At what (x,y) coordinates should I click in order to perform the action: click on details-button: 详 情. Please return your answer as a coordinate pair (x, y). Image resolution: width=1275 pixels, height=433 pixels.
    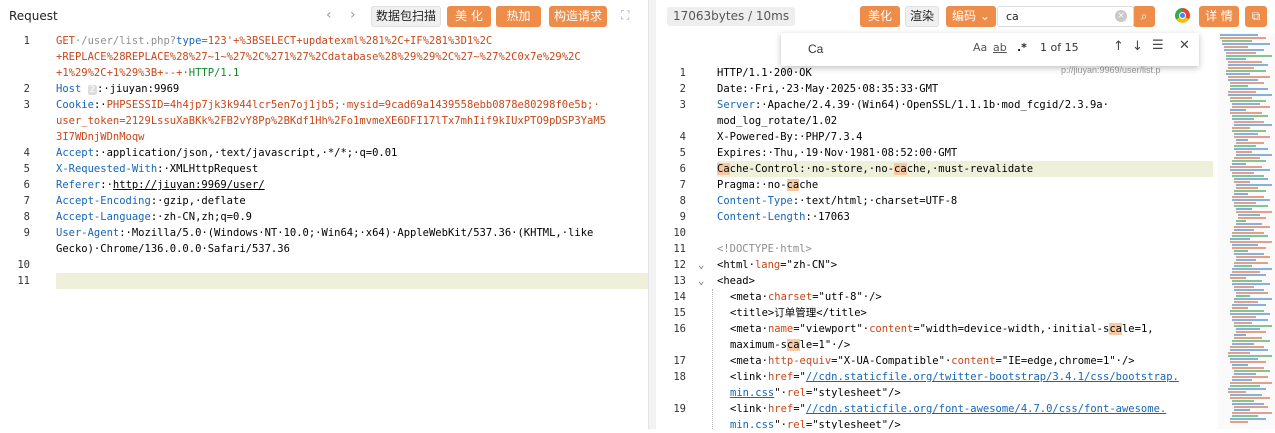
    Looking at the image, I should click on (1219, 16).